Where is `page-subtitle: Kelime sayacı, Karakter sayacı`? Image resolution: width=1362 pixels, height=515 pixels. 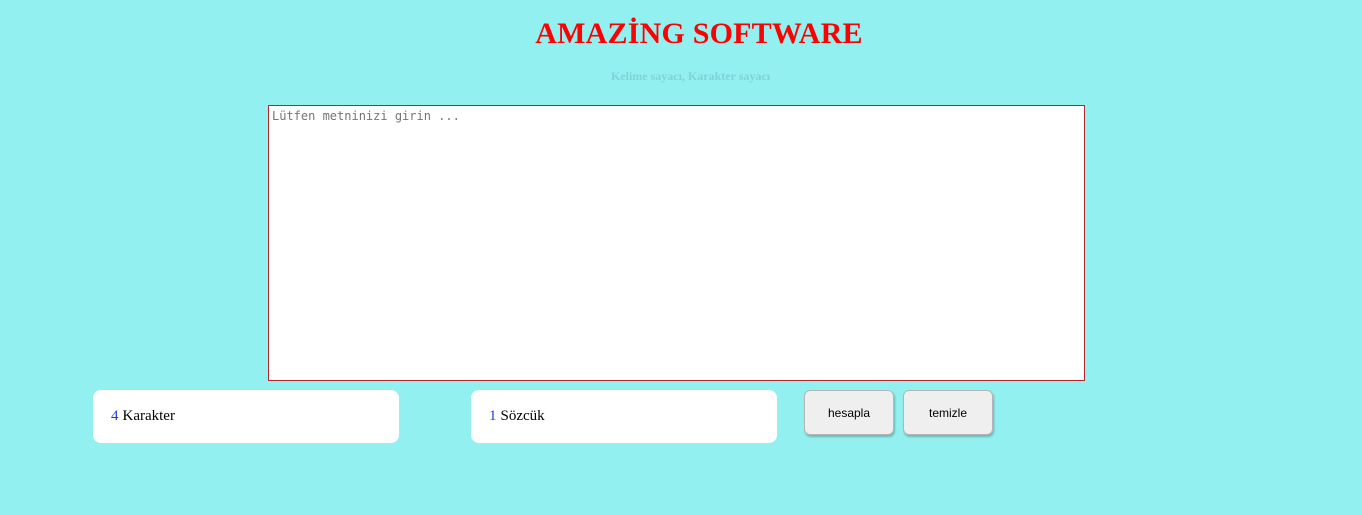
page-subtitle: Kelime sayacı, Karakter sayacı is located at coordinates (690, 76).